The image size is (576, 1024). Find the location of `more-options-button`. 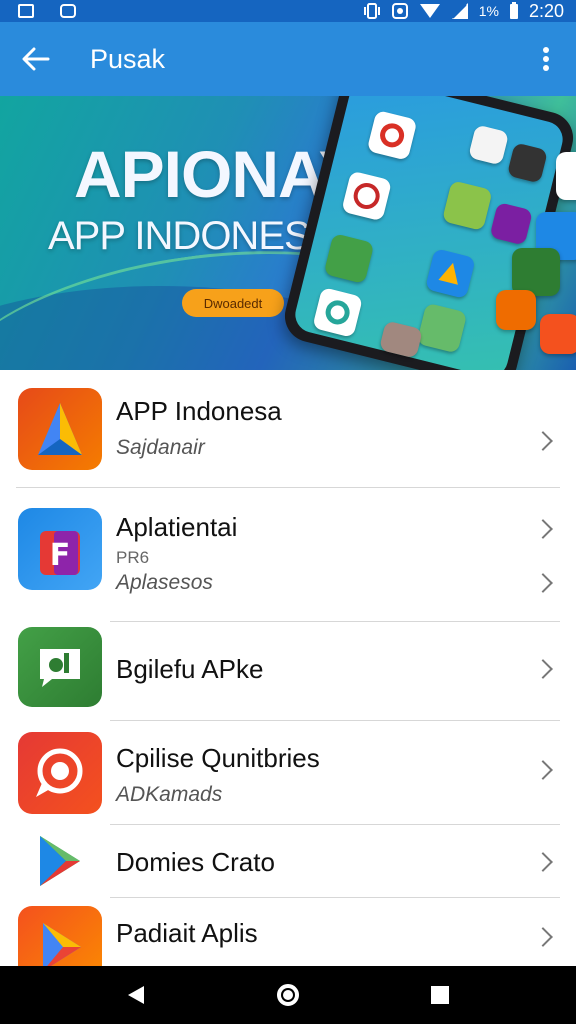

more-options-button is located at coordinates (546, 59).